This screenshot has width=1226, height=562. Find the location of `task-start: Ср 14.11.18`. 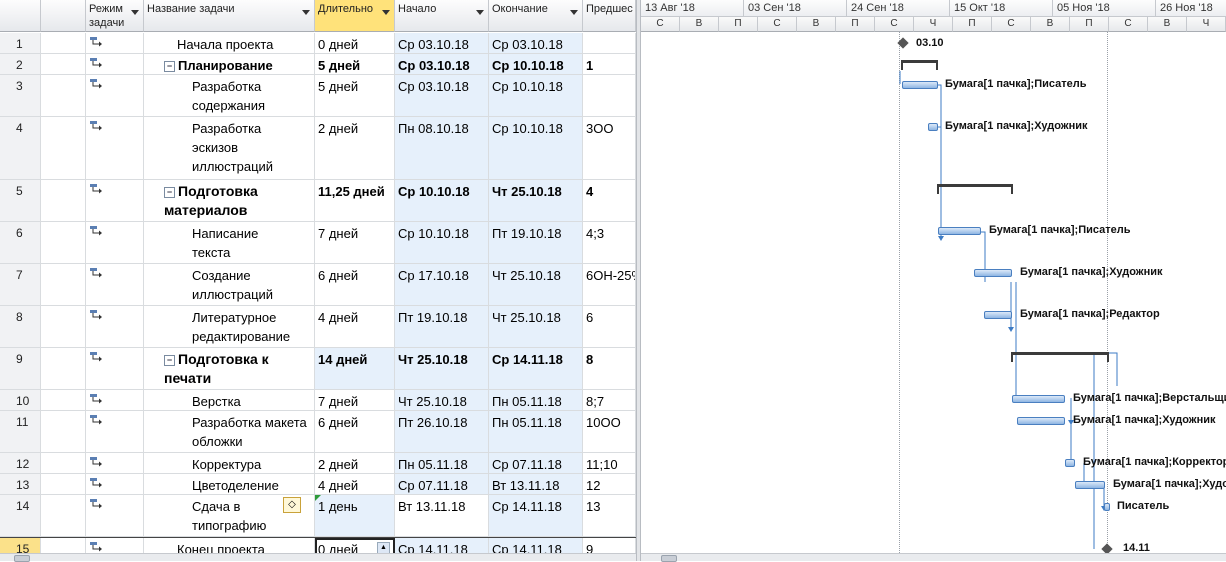

task-start: Ср 14.11.18 is located at coordinates (442, 545).